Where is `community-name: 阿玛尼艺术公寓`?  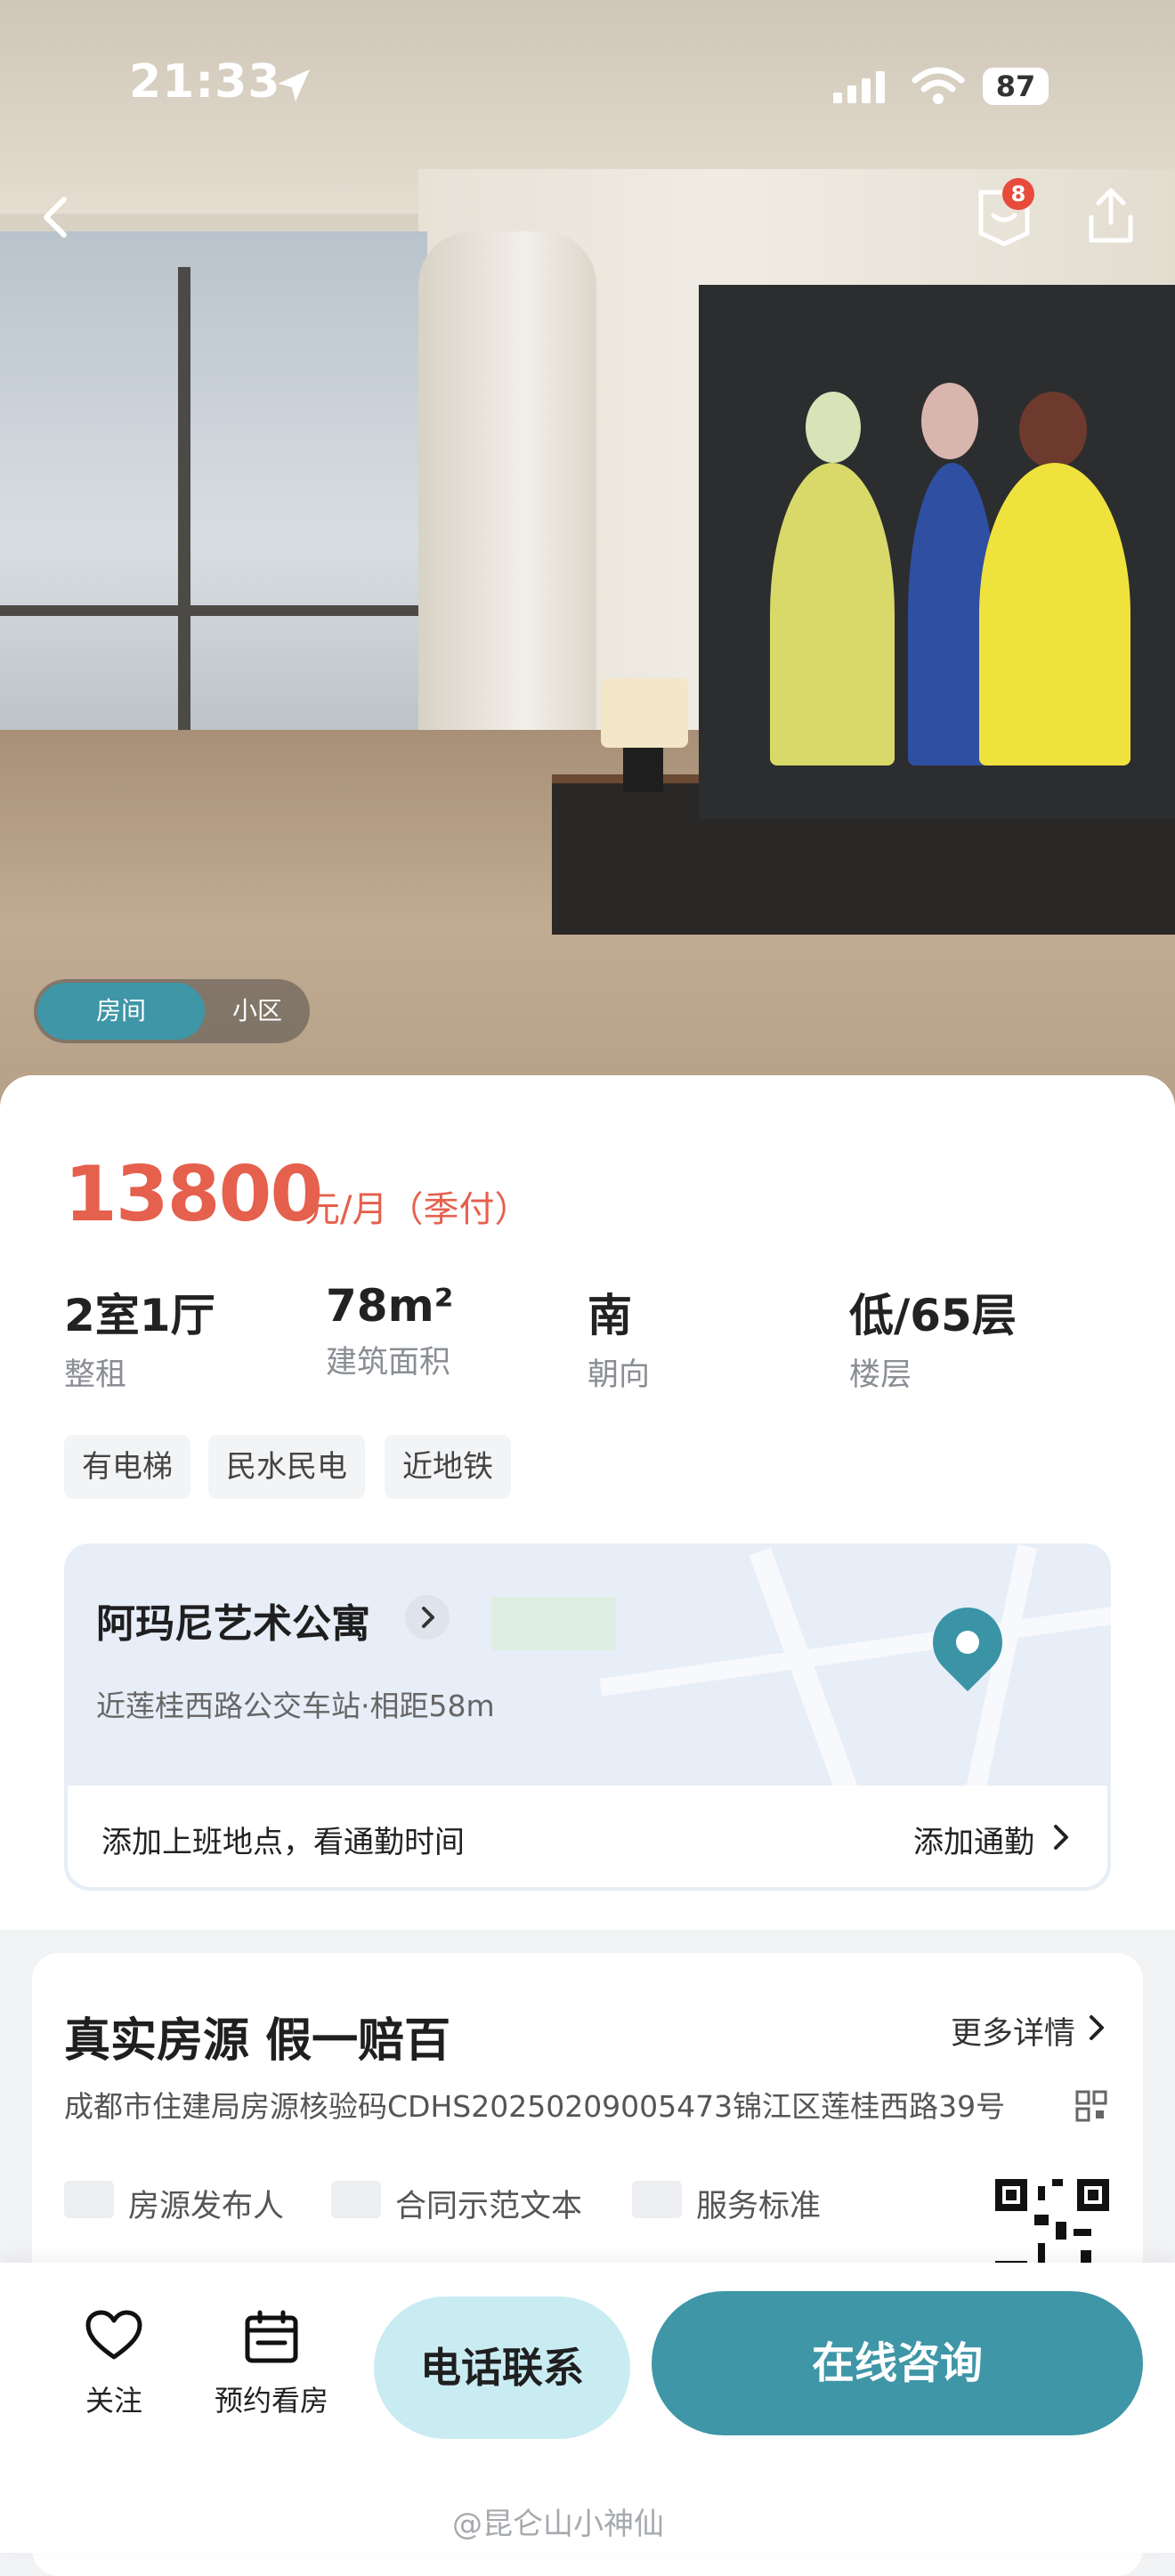
community-name: 阿玛尼艺术公寓 is located at coordinates (233, 1620).